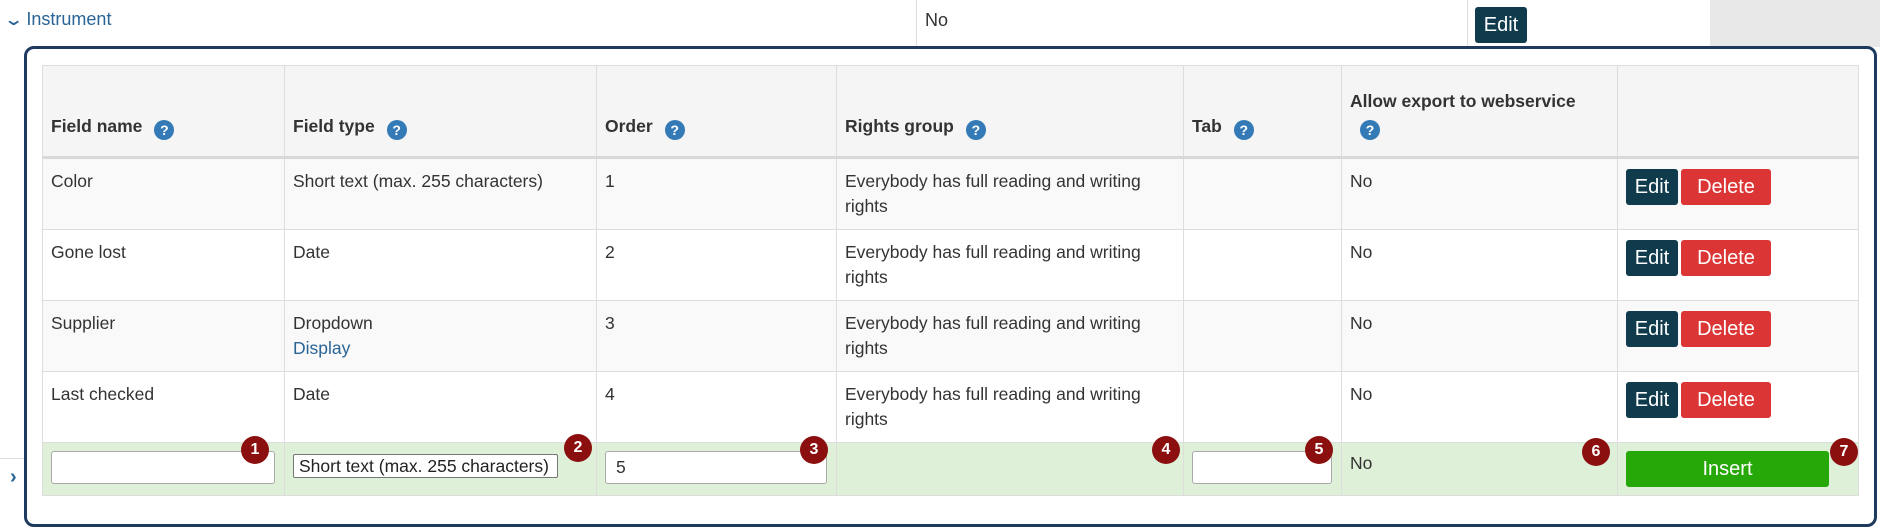 This screenshot has width=1880, height=528. What do you see at coordinates (716, 407) in the screenshot?
I see `cell-order: 4` at bounding box center [716, 407].